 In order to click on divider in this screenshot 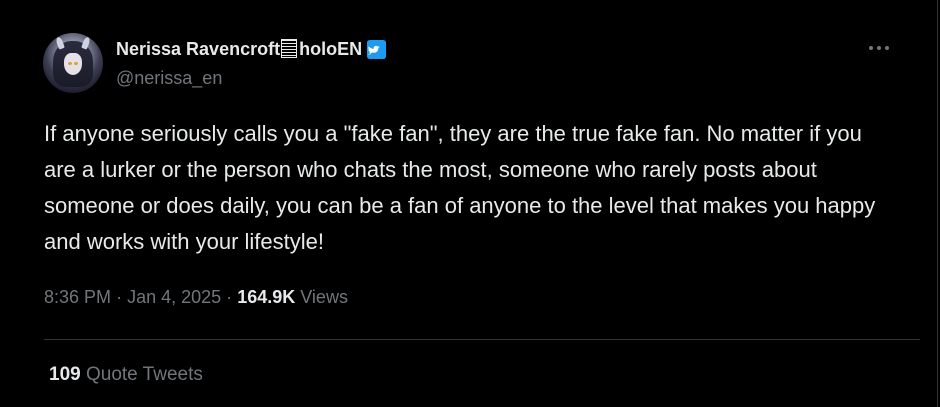, I will do `click(482, 339)`.